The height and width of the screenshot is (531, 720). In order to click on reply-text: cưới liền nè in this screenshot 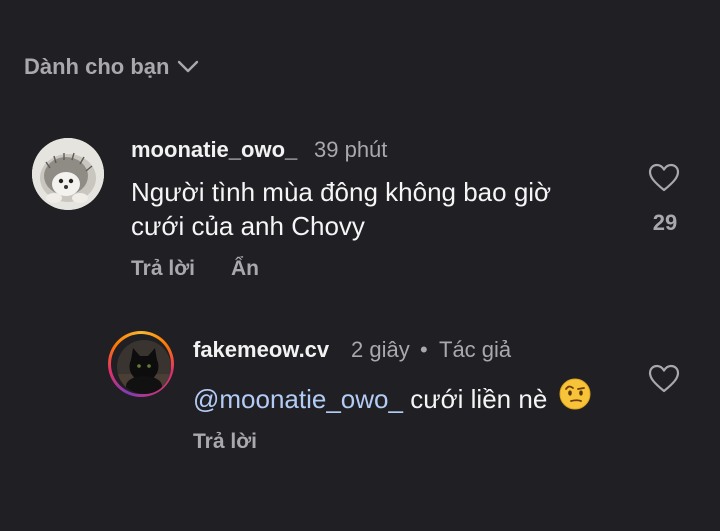, I will do `click(479, 398)`.